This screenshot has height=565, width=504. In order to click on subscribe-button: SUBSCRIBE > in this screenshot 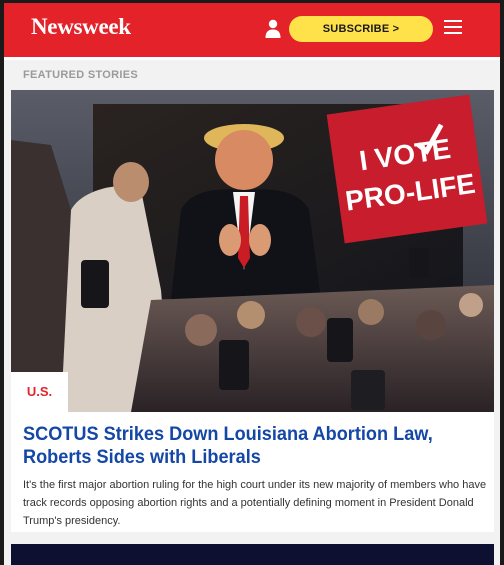, I will do `click(361, 29)`.